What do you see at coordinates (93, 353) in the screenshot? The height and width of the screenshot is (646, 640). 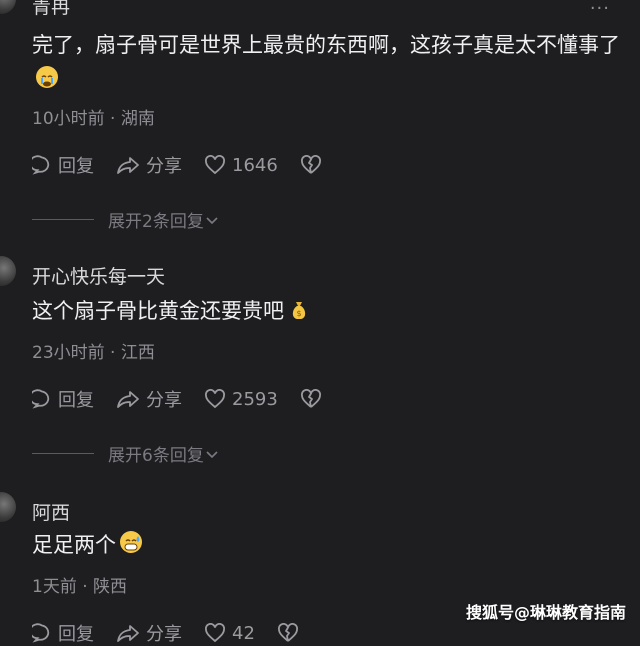 I see `comment-time-location: 23小时前 · 江西` at bounding box center [93, 353].